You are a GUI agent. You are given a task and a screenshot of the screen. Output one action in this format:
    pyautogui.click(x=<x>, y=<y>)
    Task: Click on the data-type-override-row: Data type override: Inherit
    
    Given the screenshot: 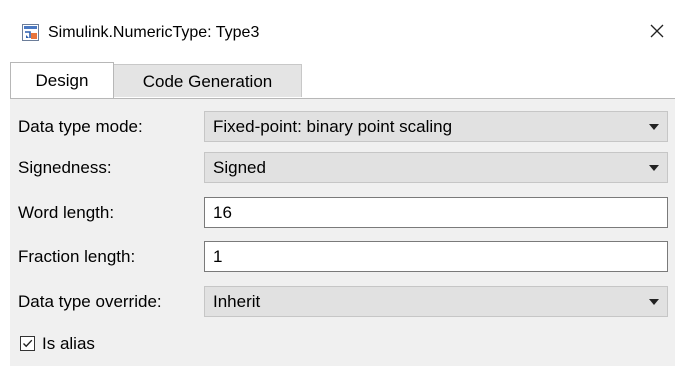 What is the action you would take?
    pyautogui.click(x=337, y=302)
    